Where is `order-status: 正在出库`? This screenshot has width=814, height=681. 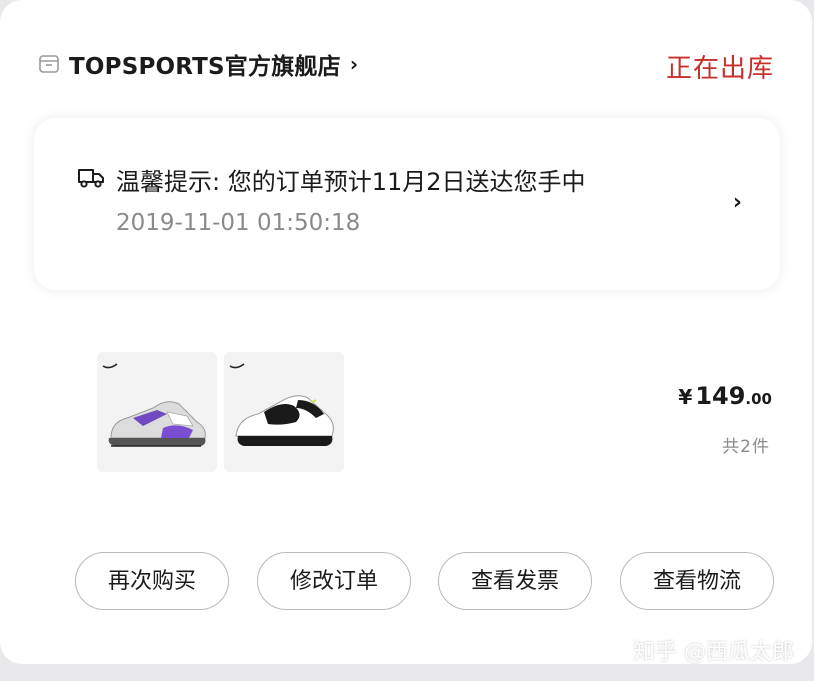 order-status: 正在出库 is located at coordinates (719, 69).